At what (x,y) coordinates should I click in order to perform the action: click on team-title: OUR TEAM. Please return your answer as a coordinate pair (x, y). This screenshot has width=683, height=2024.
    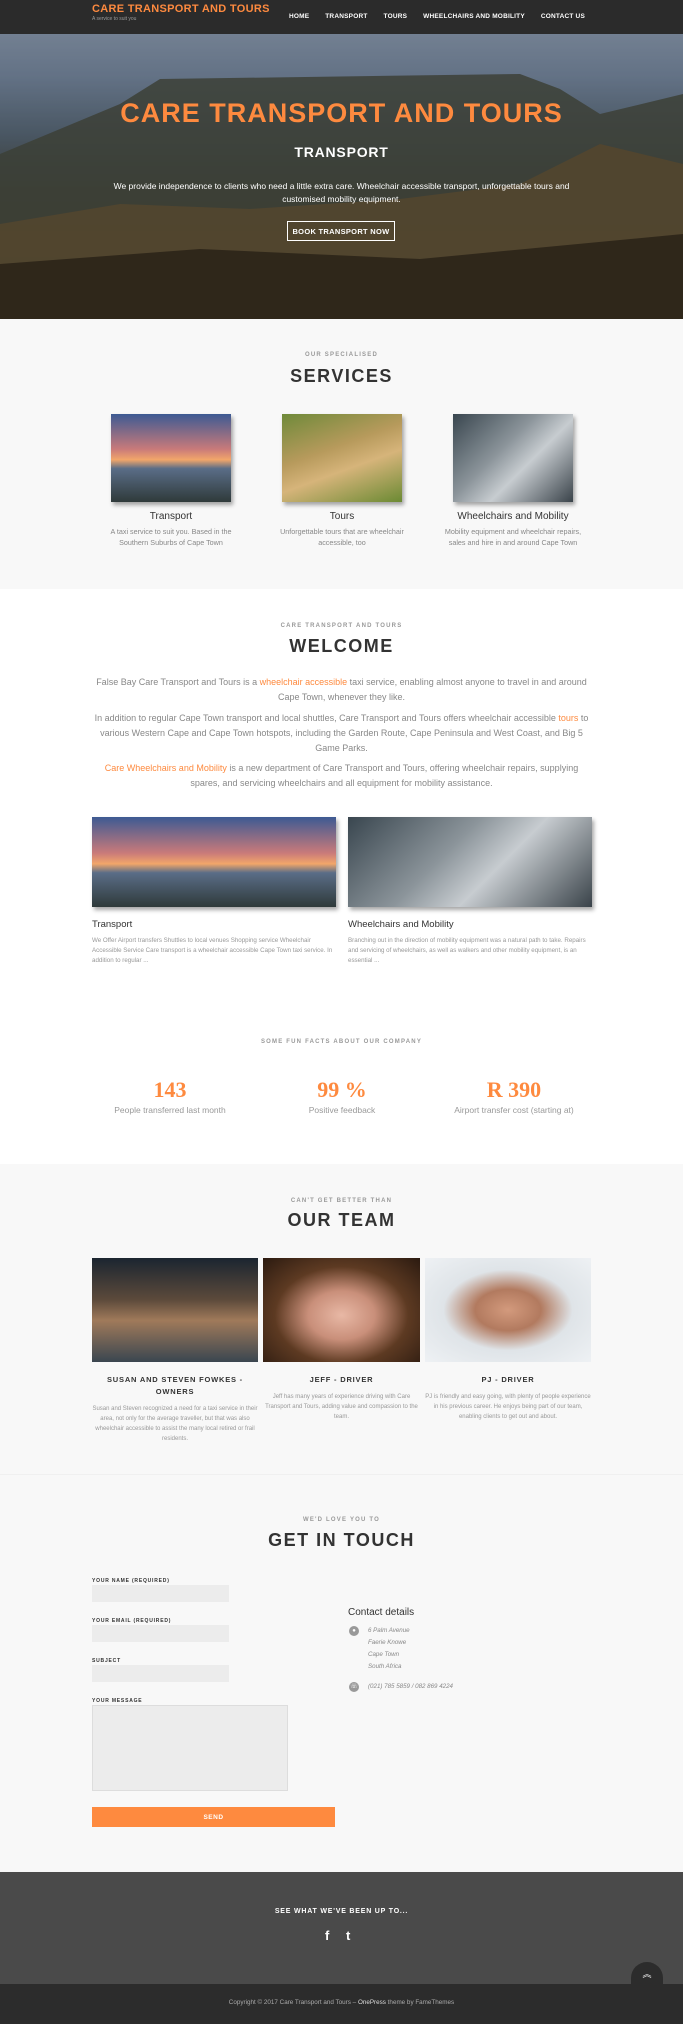
    Looking at the image, I should click on (341, 1220).